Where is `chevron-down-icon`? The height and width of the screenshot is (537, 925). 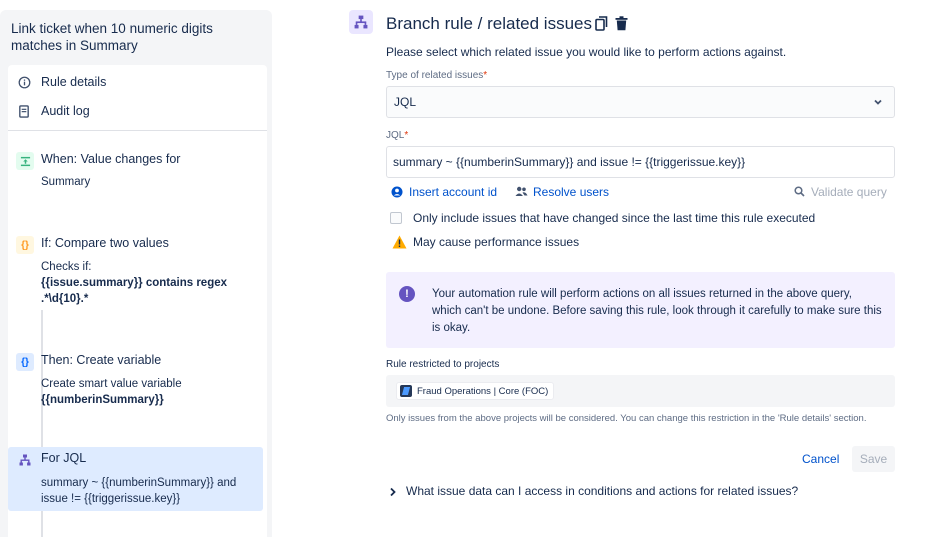
chevron-down-icon is located at coordinates (878, 102).